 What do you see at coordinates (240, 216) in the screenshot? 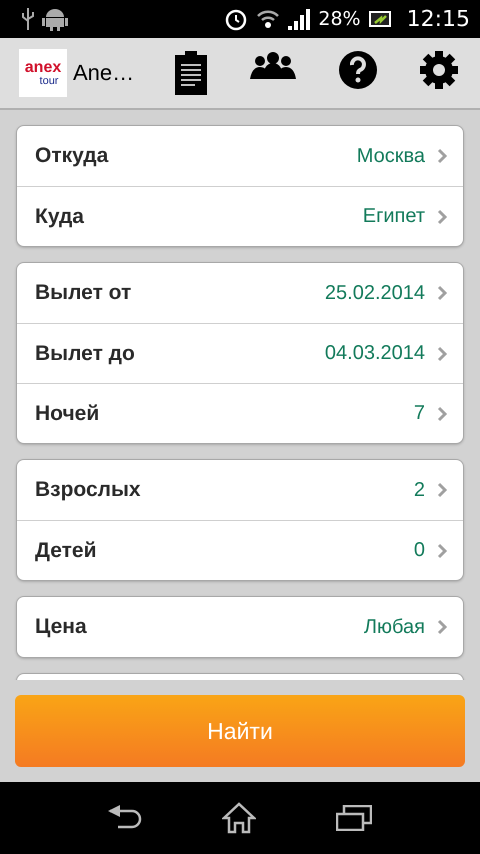
I see `form-row: Куда Египет` at bounding box center [240, 216].